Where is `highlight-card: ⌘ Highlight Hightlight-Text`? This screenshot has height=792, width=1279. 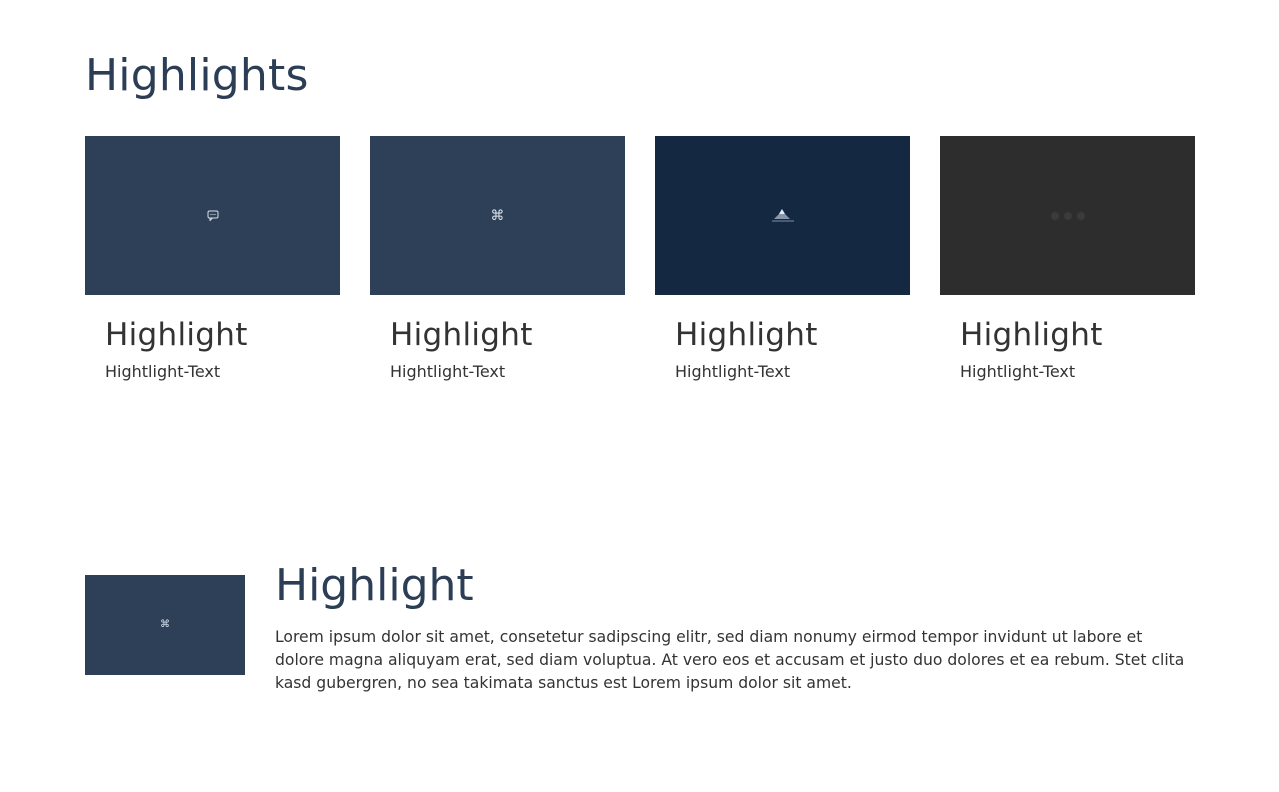
highlight-card: ⌘ Highlight Hightlight-Text is located at coordinates (497, 266).